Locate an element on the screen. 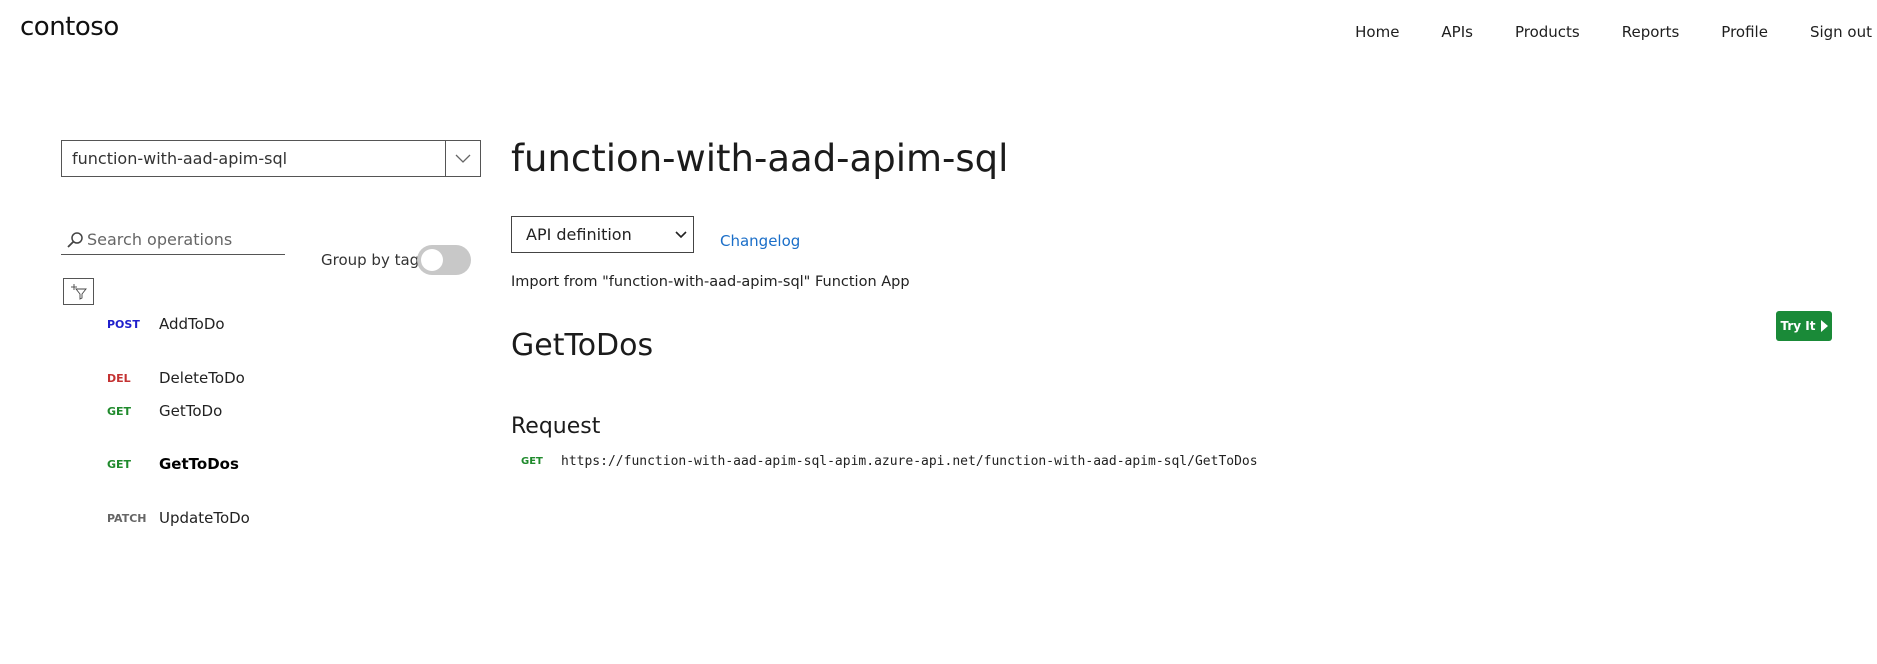 The height and width of the screenshot is (664, 1877). api-selector: function-with-aad-apim-sql is located at coordinates (271, 158).